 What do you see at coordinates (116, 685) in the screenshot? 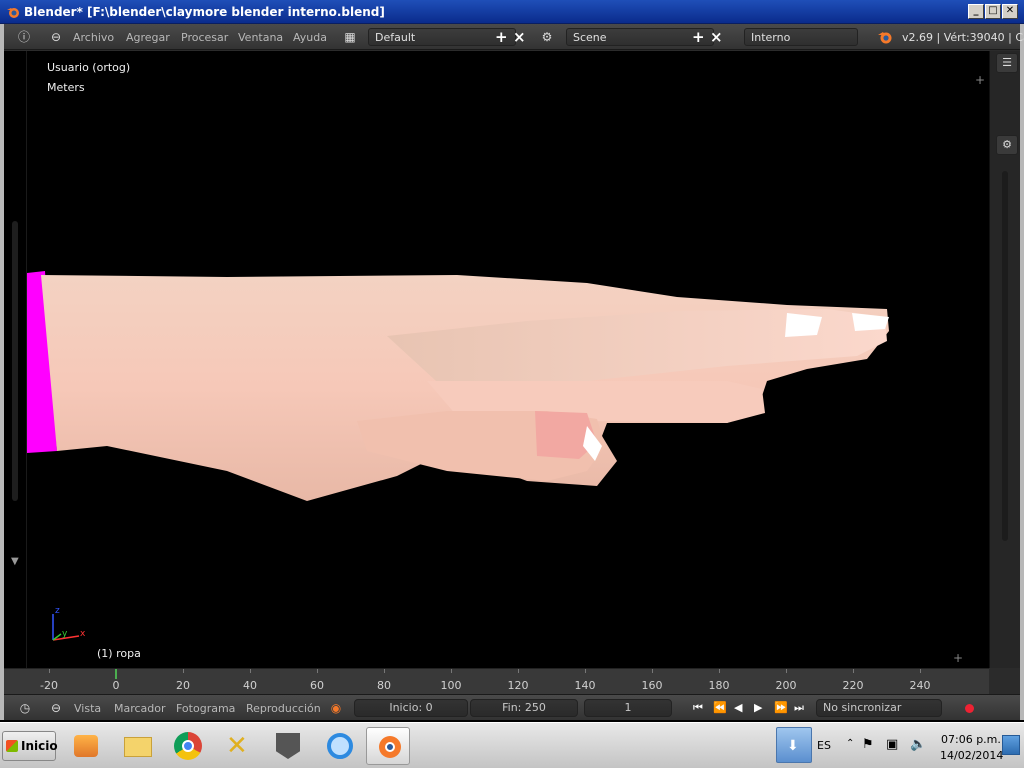
I see `timeline-tick-label: 0` at bounding box center [116, 685].